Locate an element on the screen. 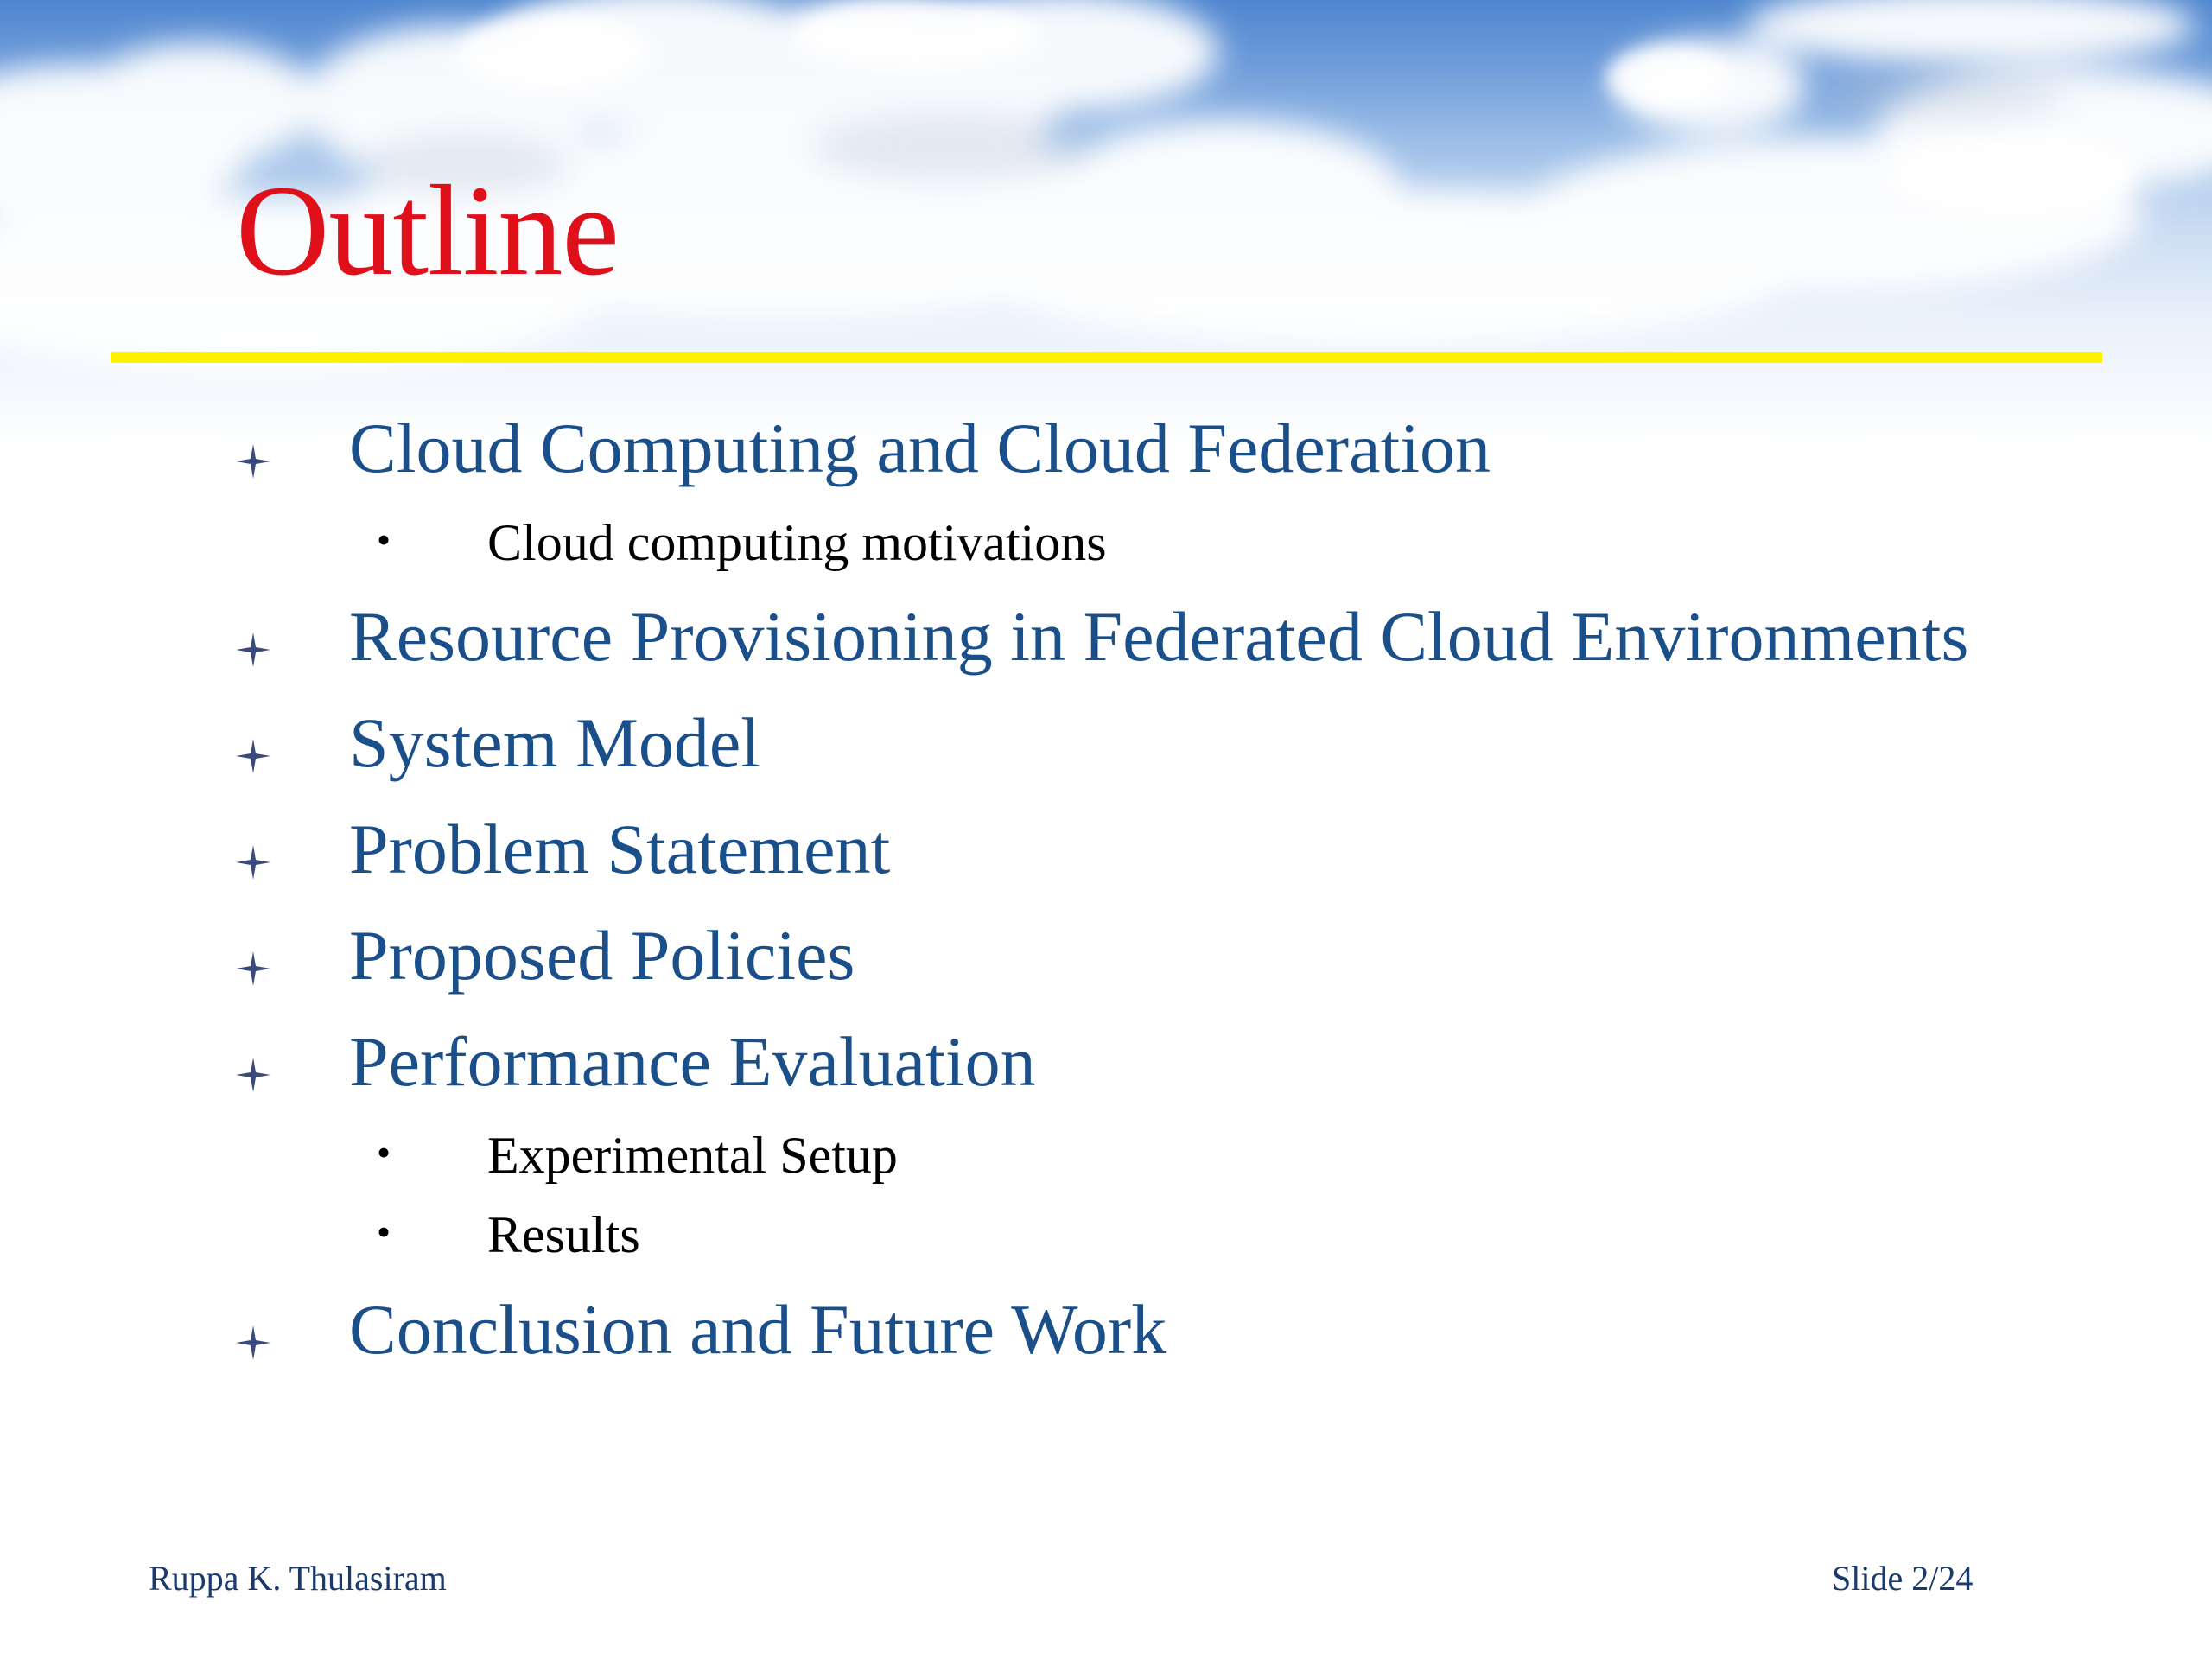  outline-item-text: Performance Evaluation is located at coordinates (692, 1061).